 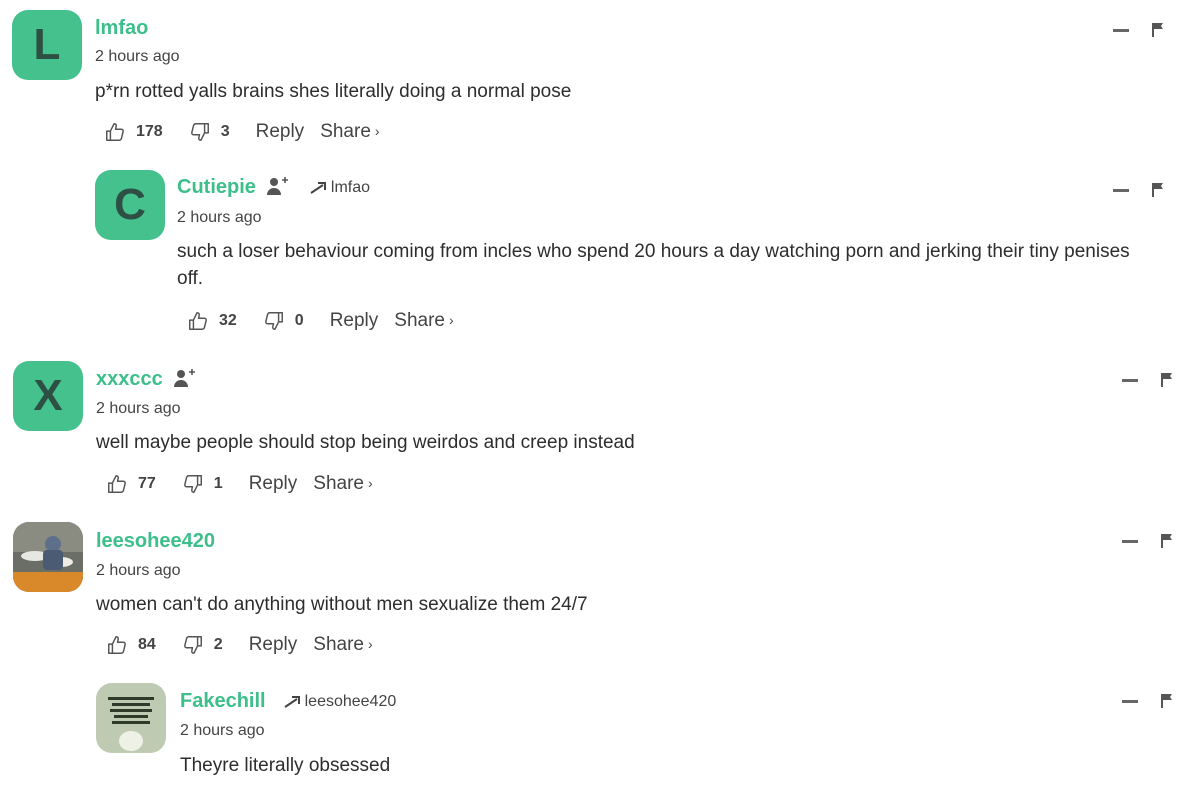 I want to click on like-count: 178, so click(x=149, y=131).